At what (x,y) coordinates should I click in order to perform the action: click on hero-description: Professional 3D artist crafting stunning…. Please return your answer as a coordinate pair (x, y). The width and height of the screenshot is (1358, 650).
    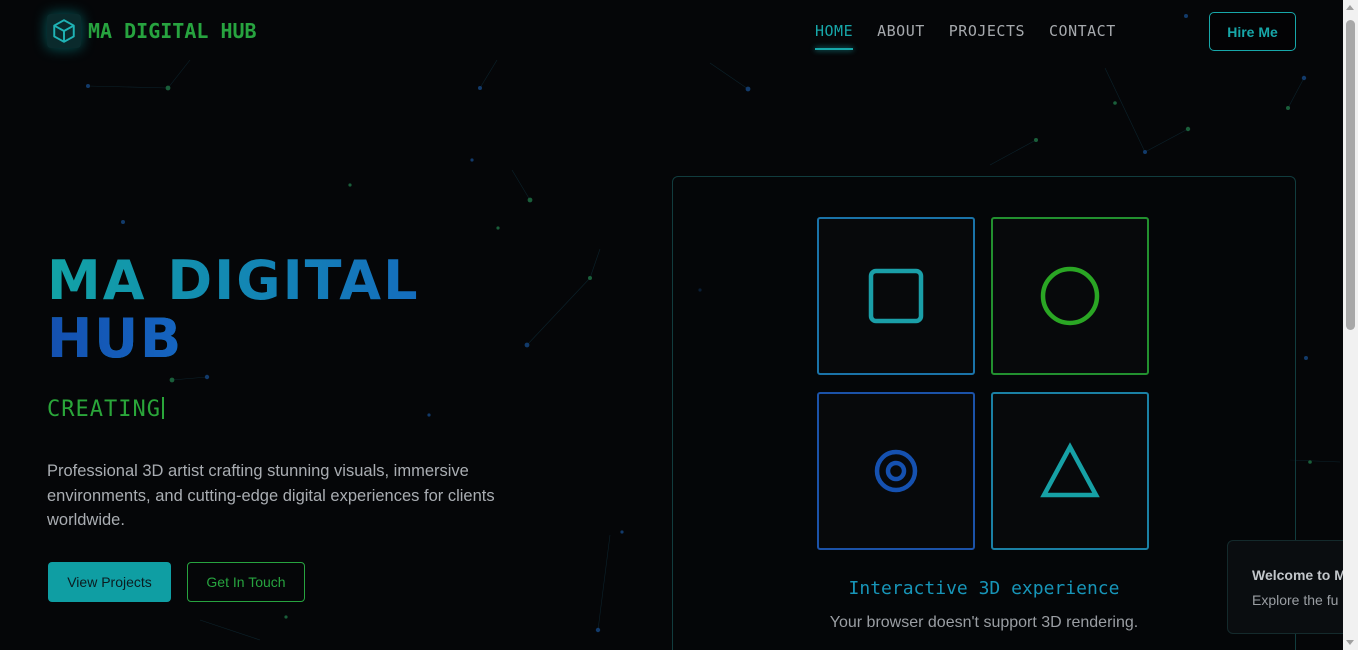
    Looking at the image, I should click on (271, 495).